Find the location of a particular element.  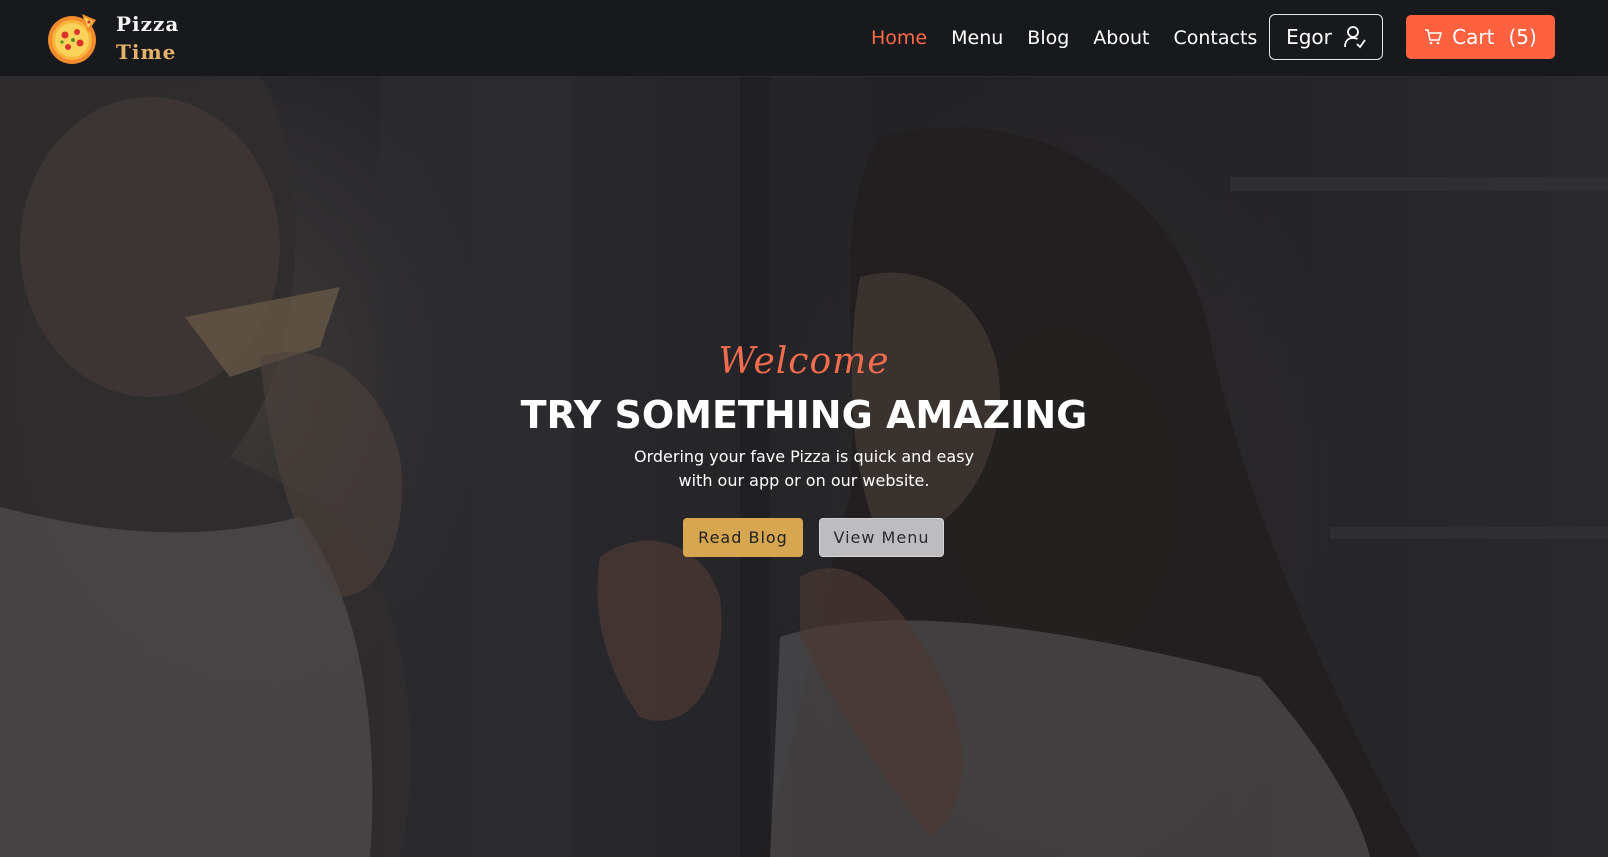

hero-headline: TRY SOMETHING AMAZING is located at coordinates (804, 415).